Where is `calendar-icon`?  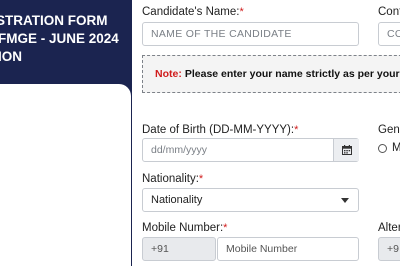
calendar-icon is located at coordinates (346, 150).